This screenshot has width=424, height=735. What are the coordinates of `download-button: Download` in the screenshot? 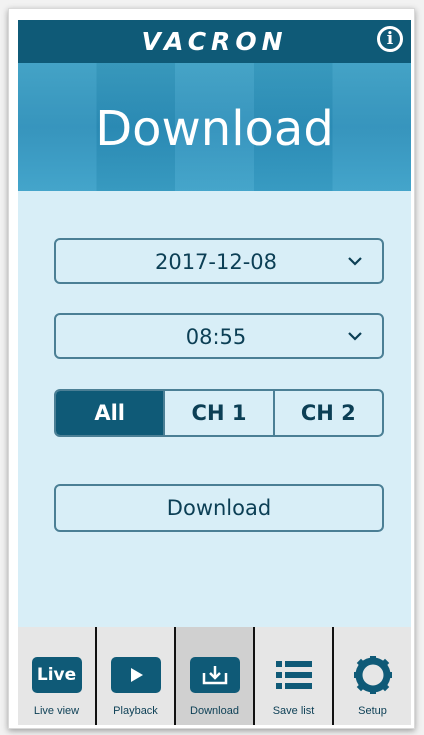 It's located at (219, 508).